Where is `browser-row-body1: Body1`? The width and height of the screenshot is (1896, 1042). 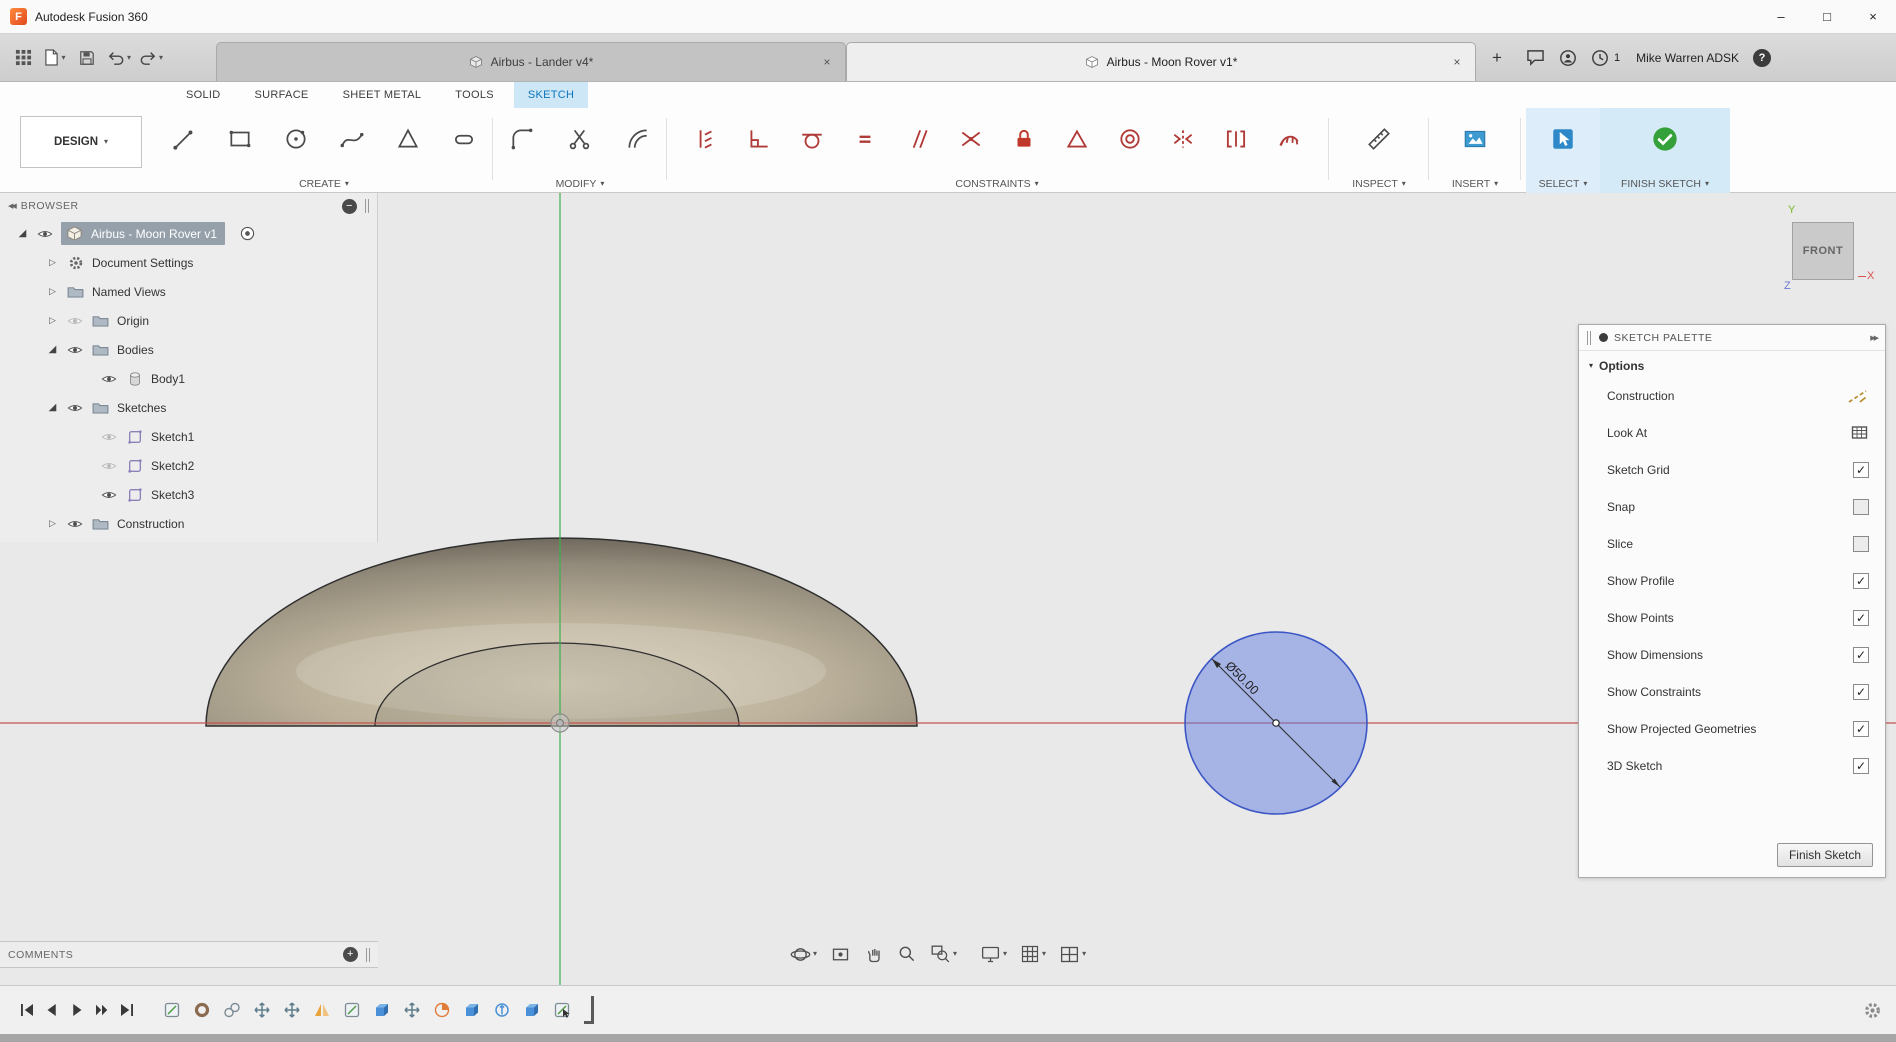
browser-row-body1: Body1 is located at coordinates (188, 378).